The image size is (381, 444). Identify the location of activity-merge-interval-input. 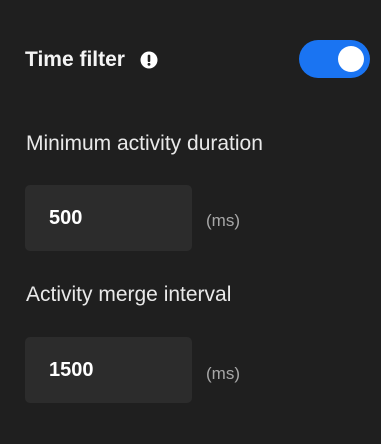
(108, 370).